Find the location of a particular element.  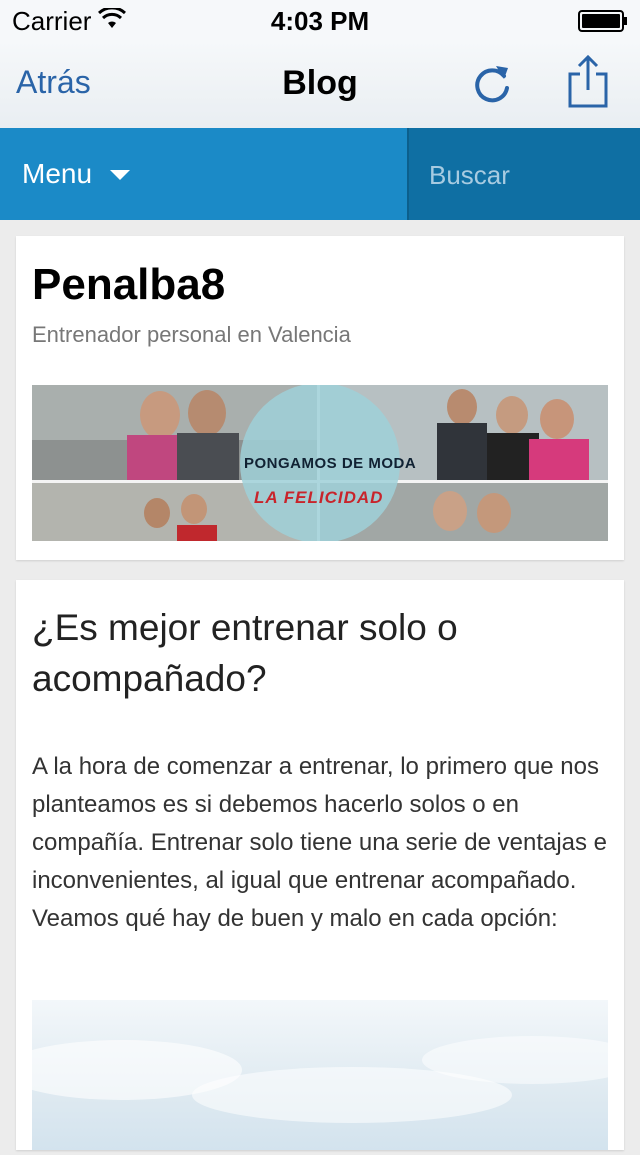

page-title: Blog is located at coordinates (320, 83).